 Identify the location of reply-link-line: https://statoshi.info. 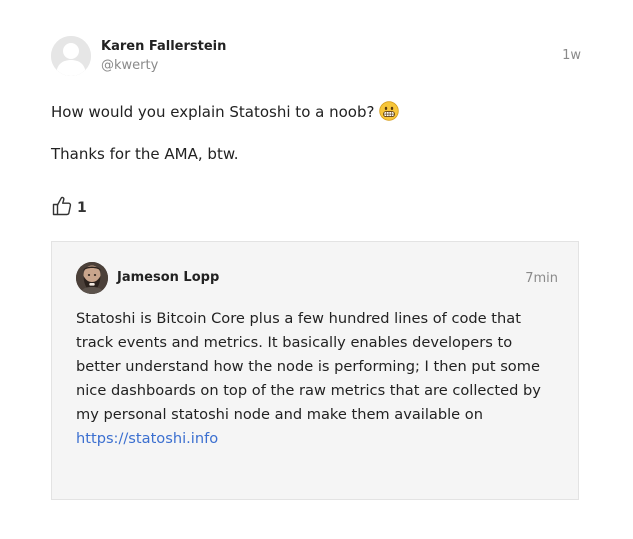
(321, 439).